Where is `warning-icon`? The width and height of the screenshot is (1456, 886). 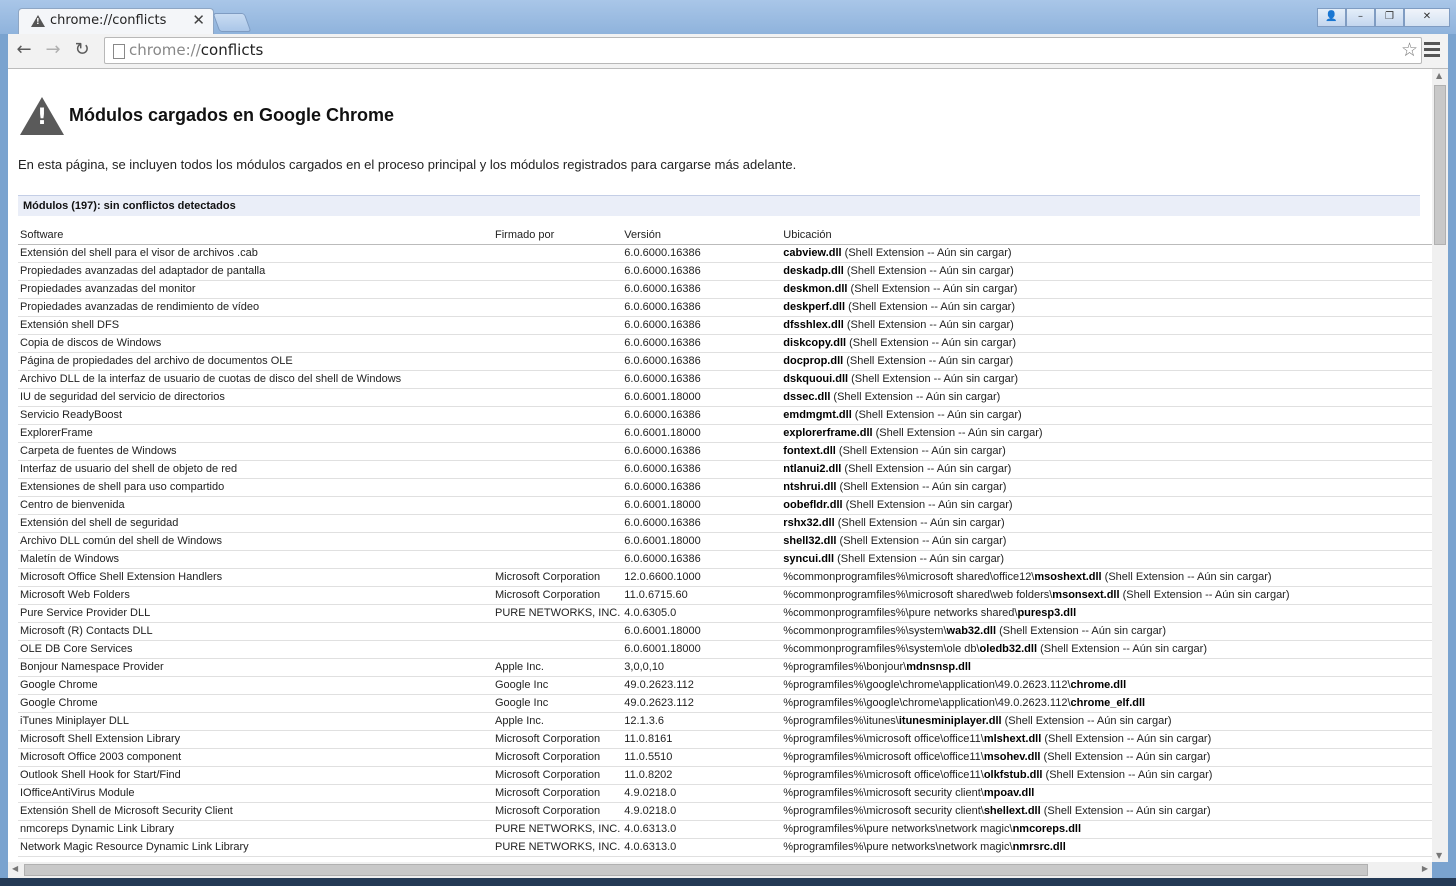
warning-icon is located at coordinates (42, 116).